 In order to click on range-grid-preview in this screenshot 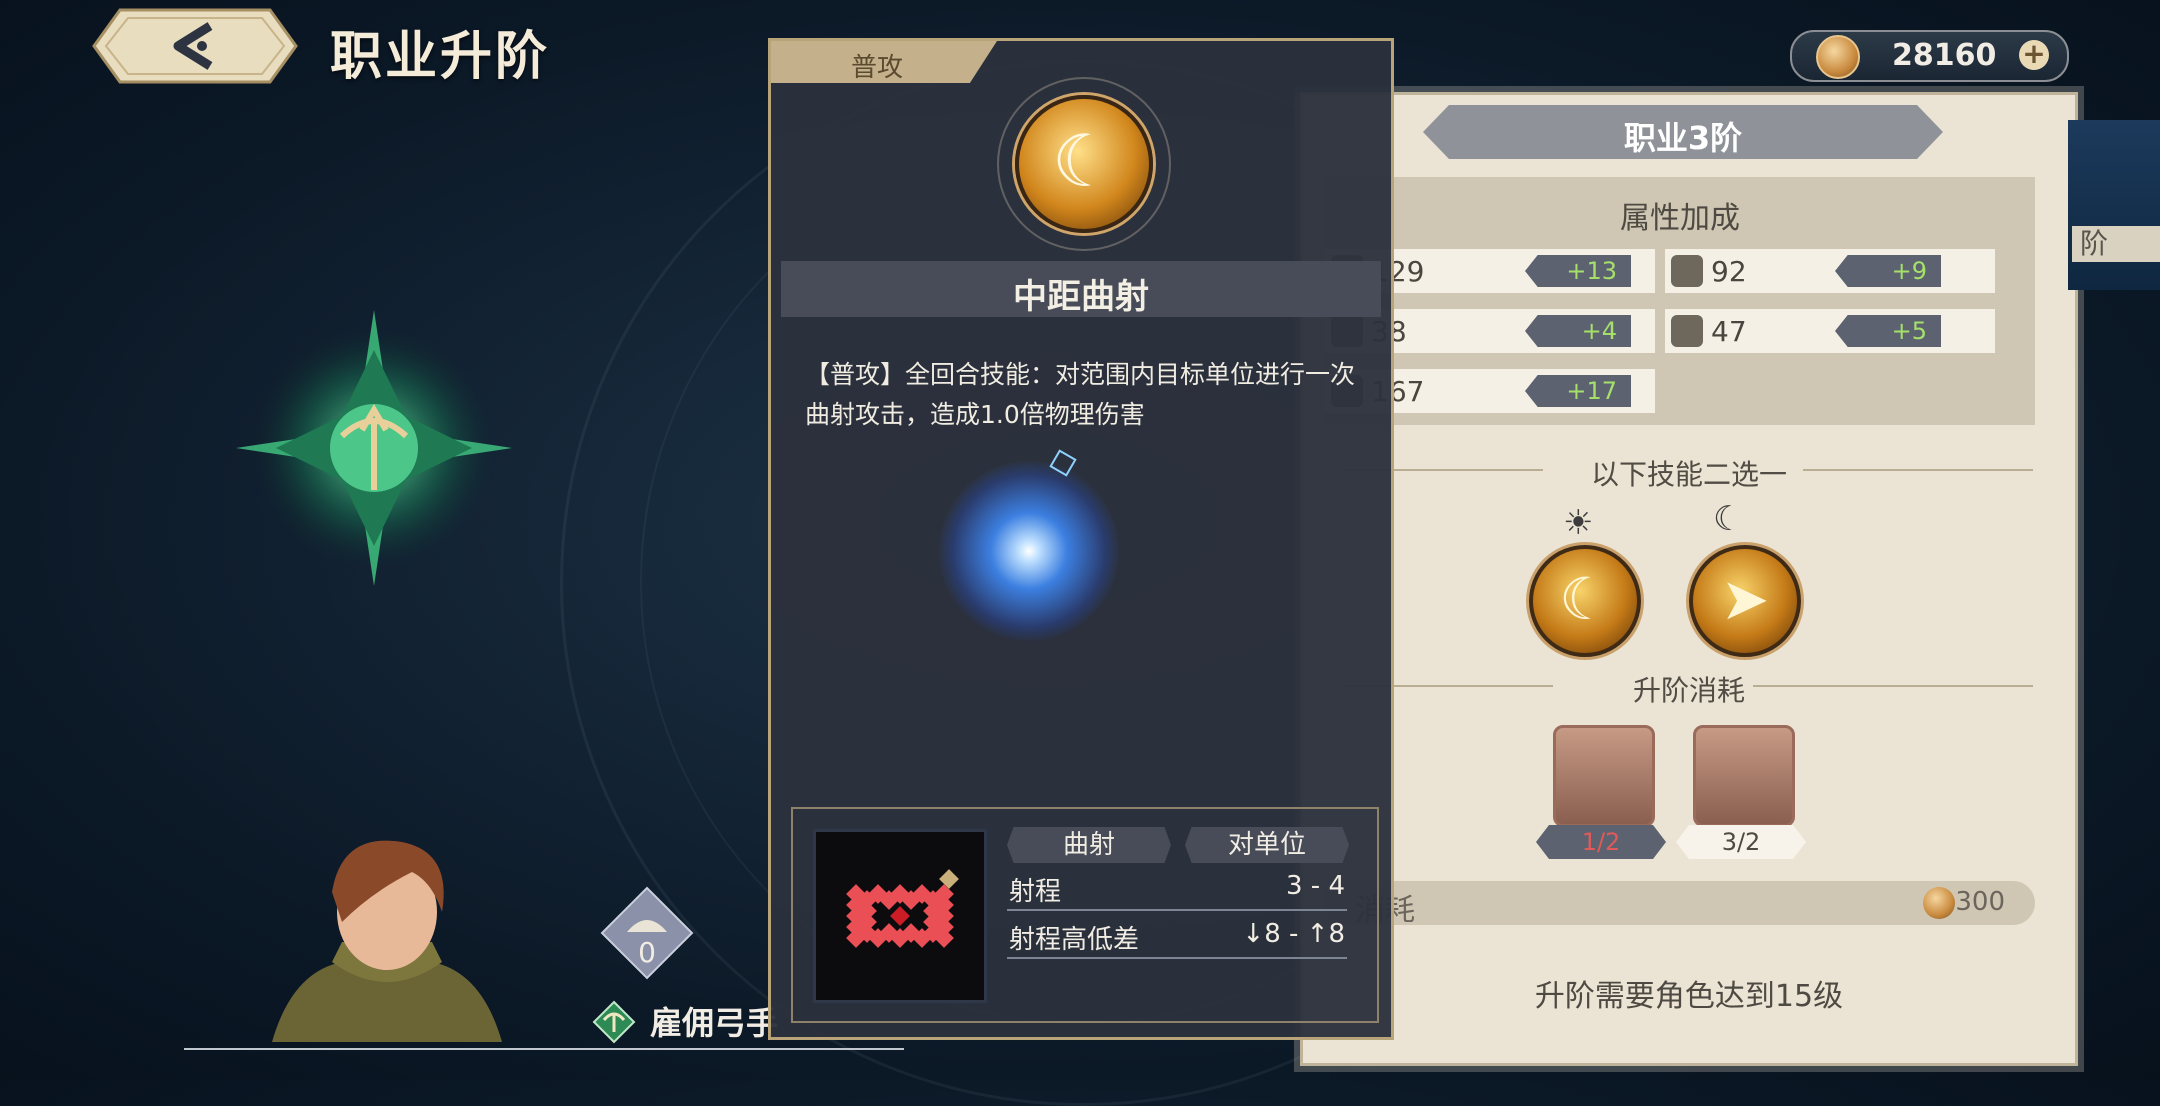, I will do `click(900, 916)`.